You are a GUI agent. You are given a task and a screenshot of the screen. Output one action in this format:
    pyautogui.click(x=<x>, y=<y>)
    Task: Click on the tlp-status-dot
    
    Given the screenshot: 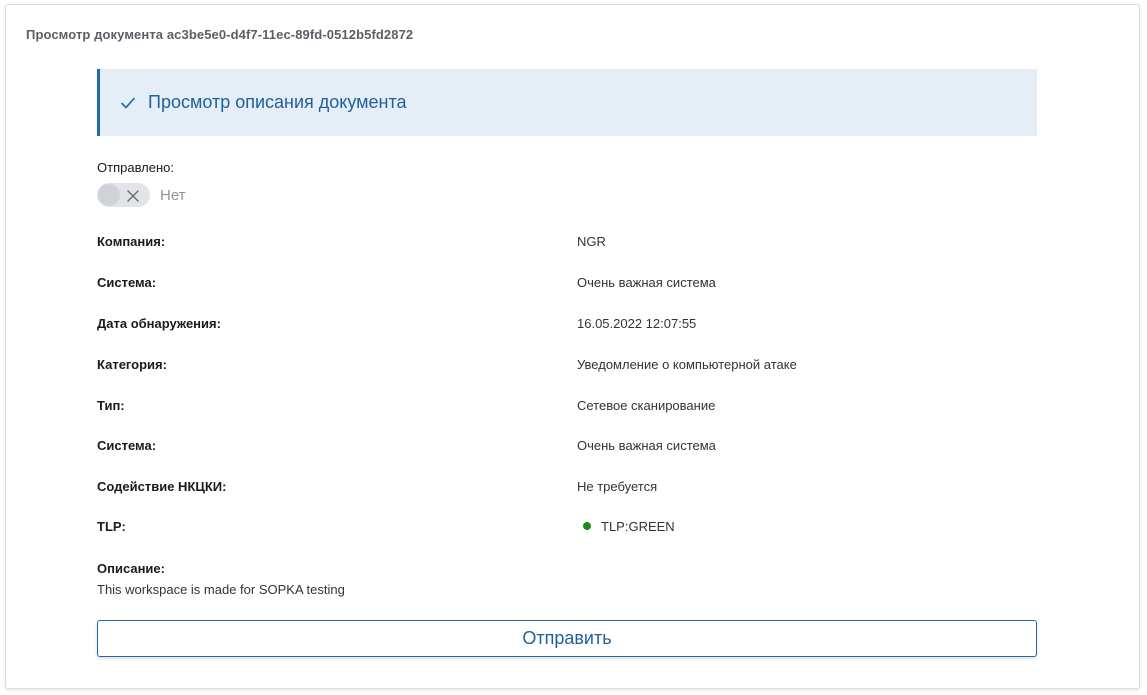 What is the action you would take?
    pyautogui.click(x=587, y=526)
    